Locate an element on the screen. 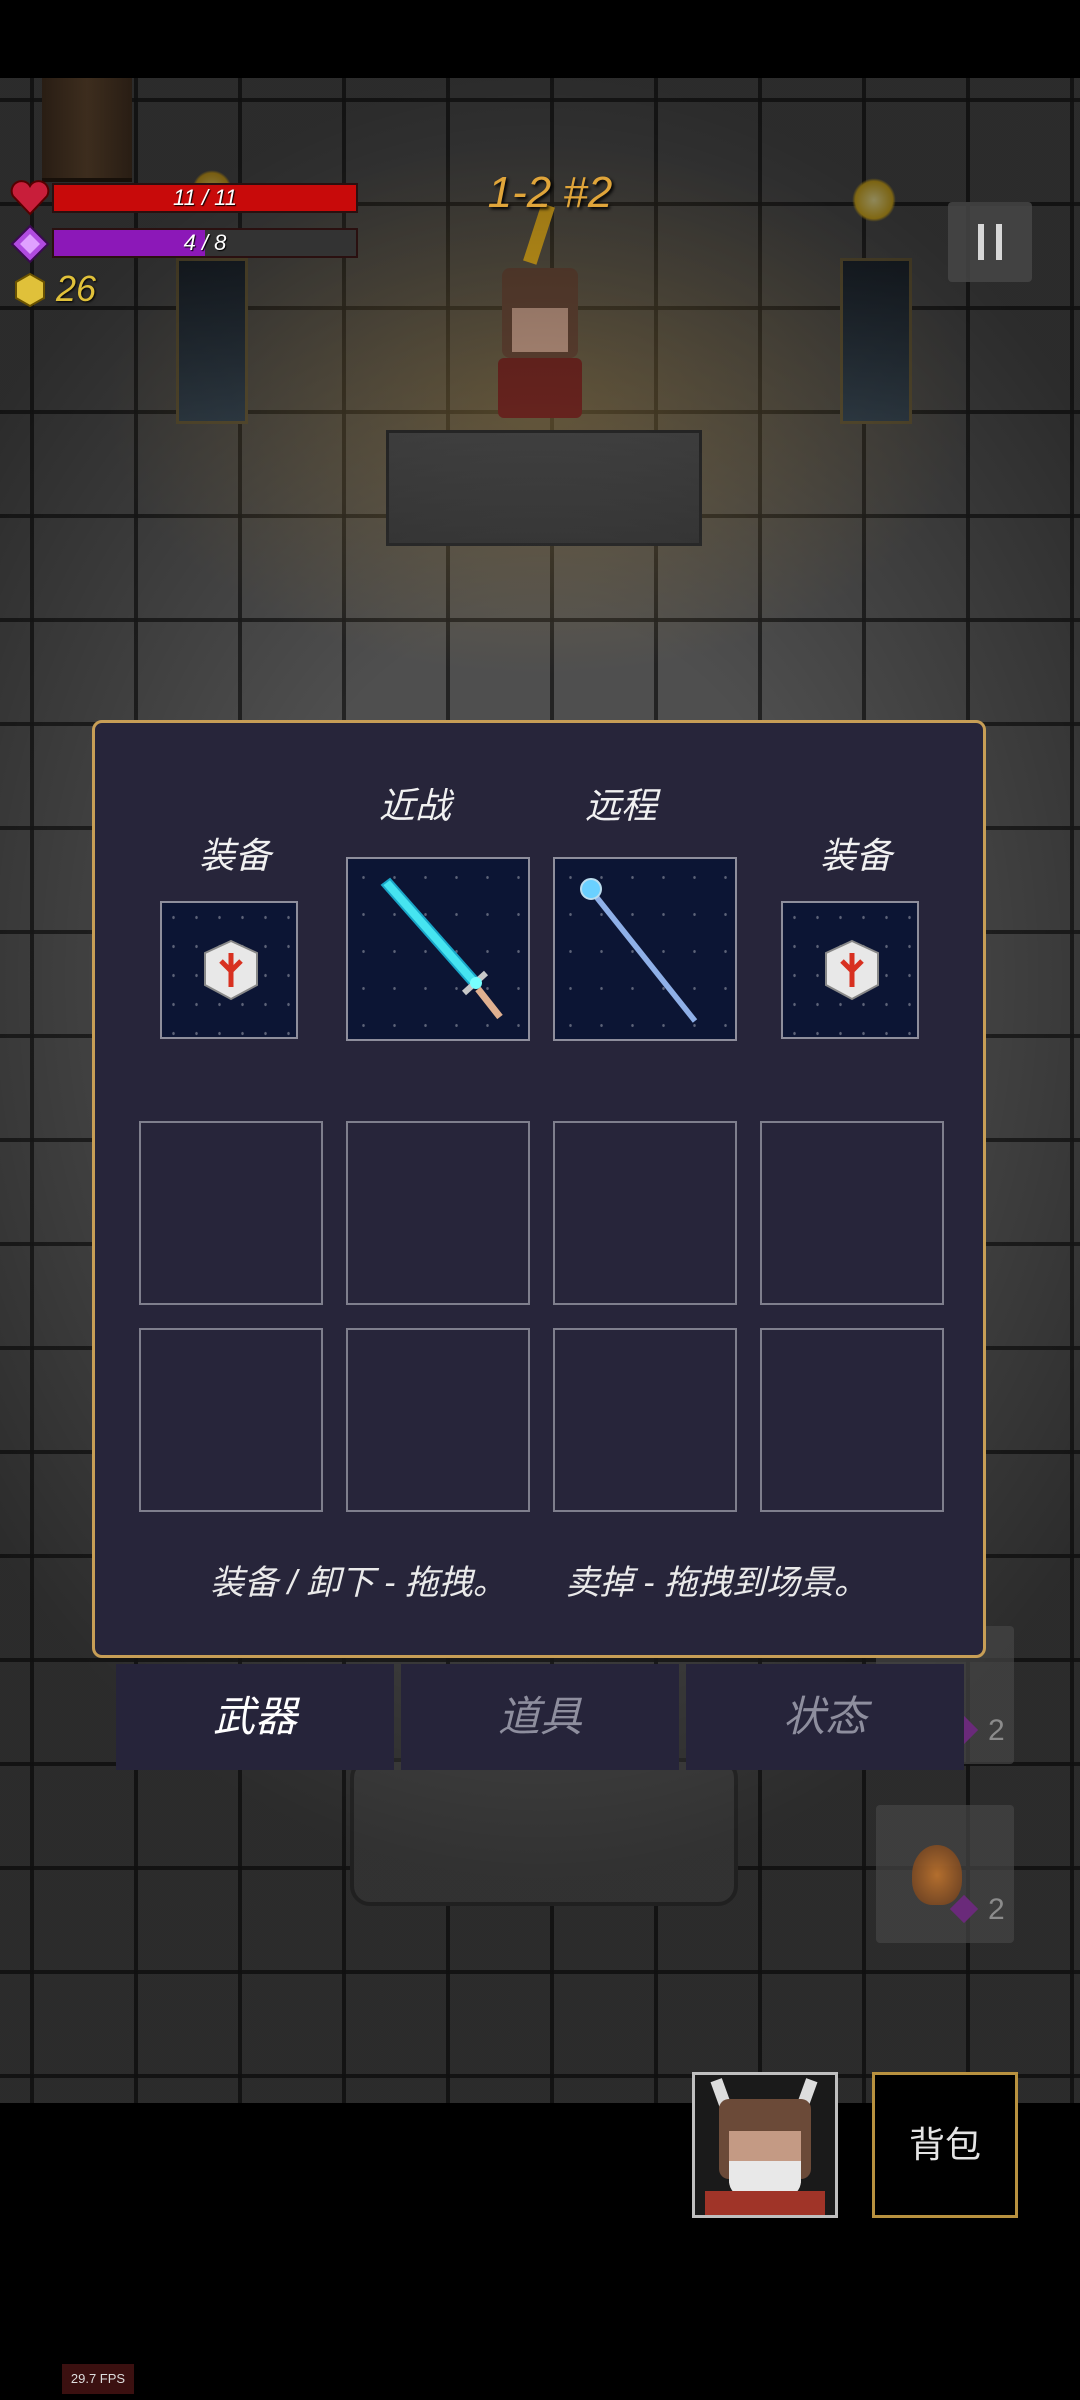 Image resolution: width=1080 pixels, height=2400 pixels. fps-counter: 29.7 FPS is located at coordinates (98, 2379).